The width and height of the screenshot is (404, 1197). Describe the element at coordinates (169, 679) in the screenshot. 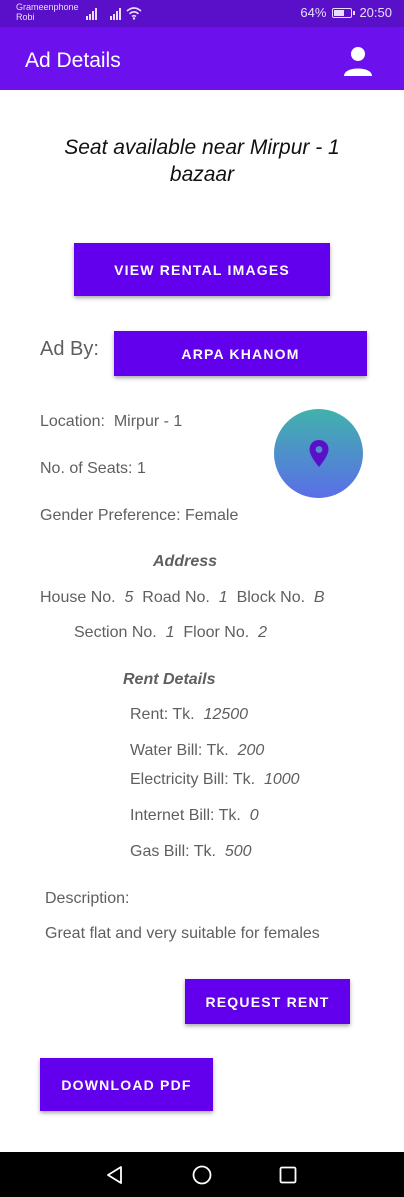

I see `rent-heading: Rent Details` at that location.